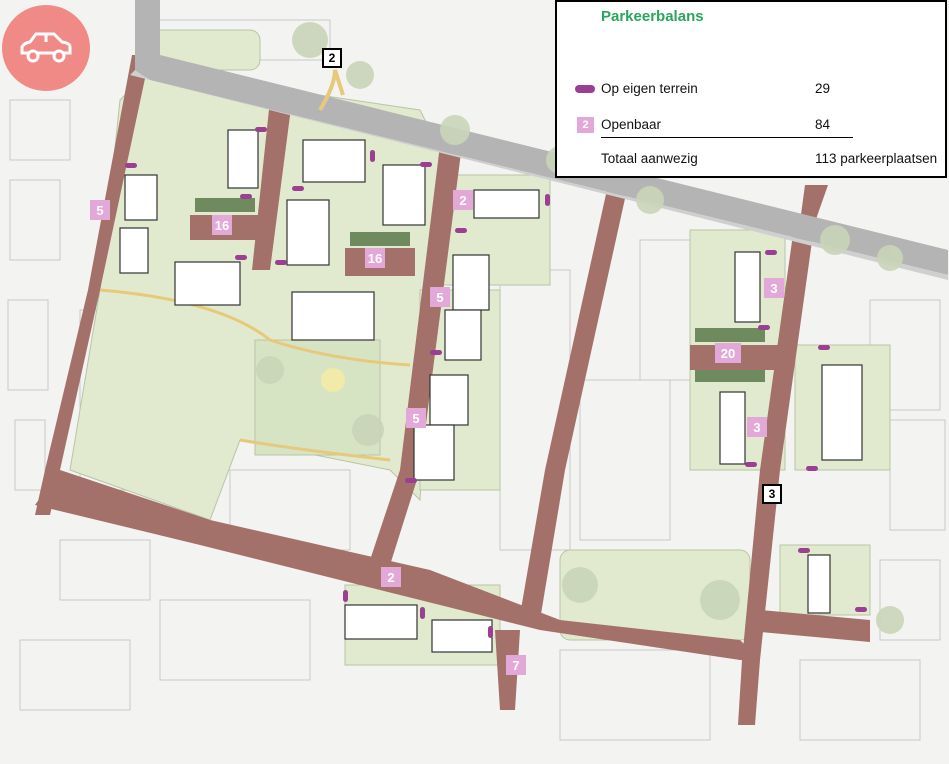 The height and width of the screenshot is (764, 949). Describe the element at coordinates (516, 665) in the screenshot. I see `parking-count-south-corner: 7` at that location.